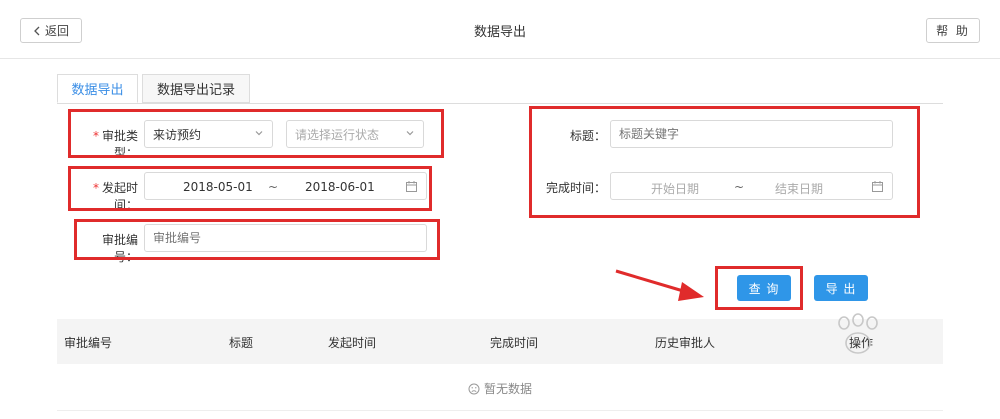 This screenshot has height=419, width=1000. What do you see at coordinates (500, 89) in the screenshot?
I see `tab-bar: 数据导出 数据导出记录` at bounding box center [500, 89].